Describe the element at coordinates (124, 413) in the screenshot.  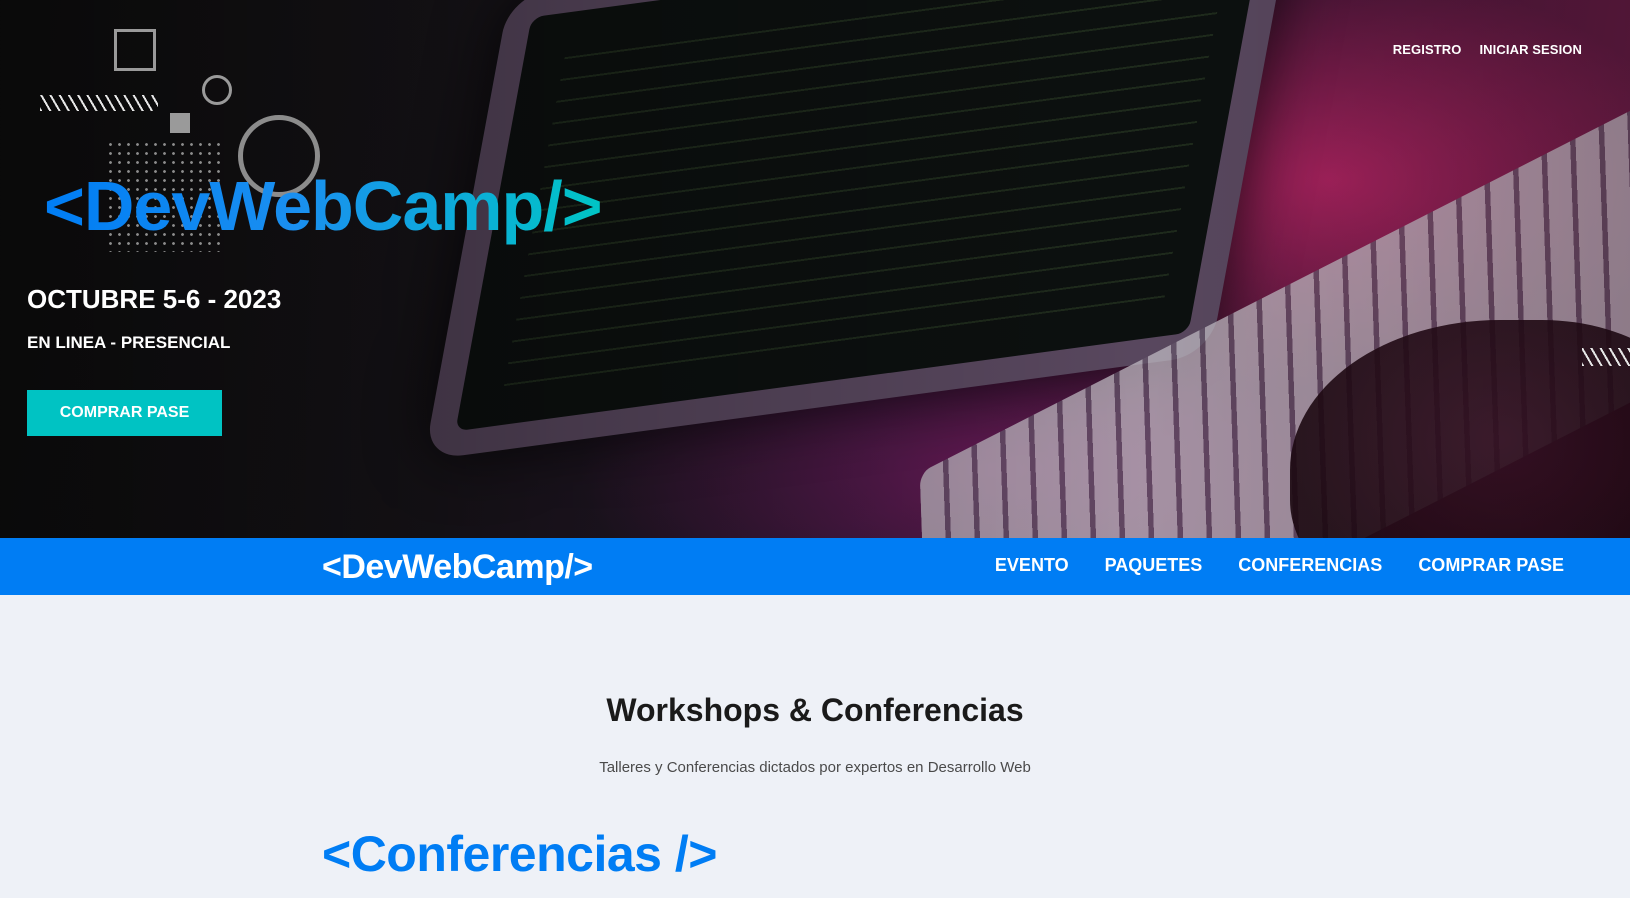
I see `buy-pass-button: COMPRAR PASE` at that location.